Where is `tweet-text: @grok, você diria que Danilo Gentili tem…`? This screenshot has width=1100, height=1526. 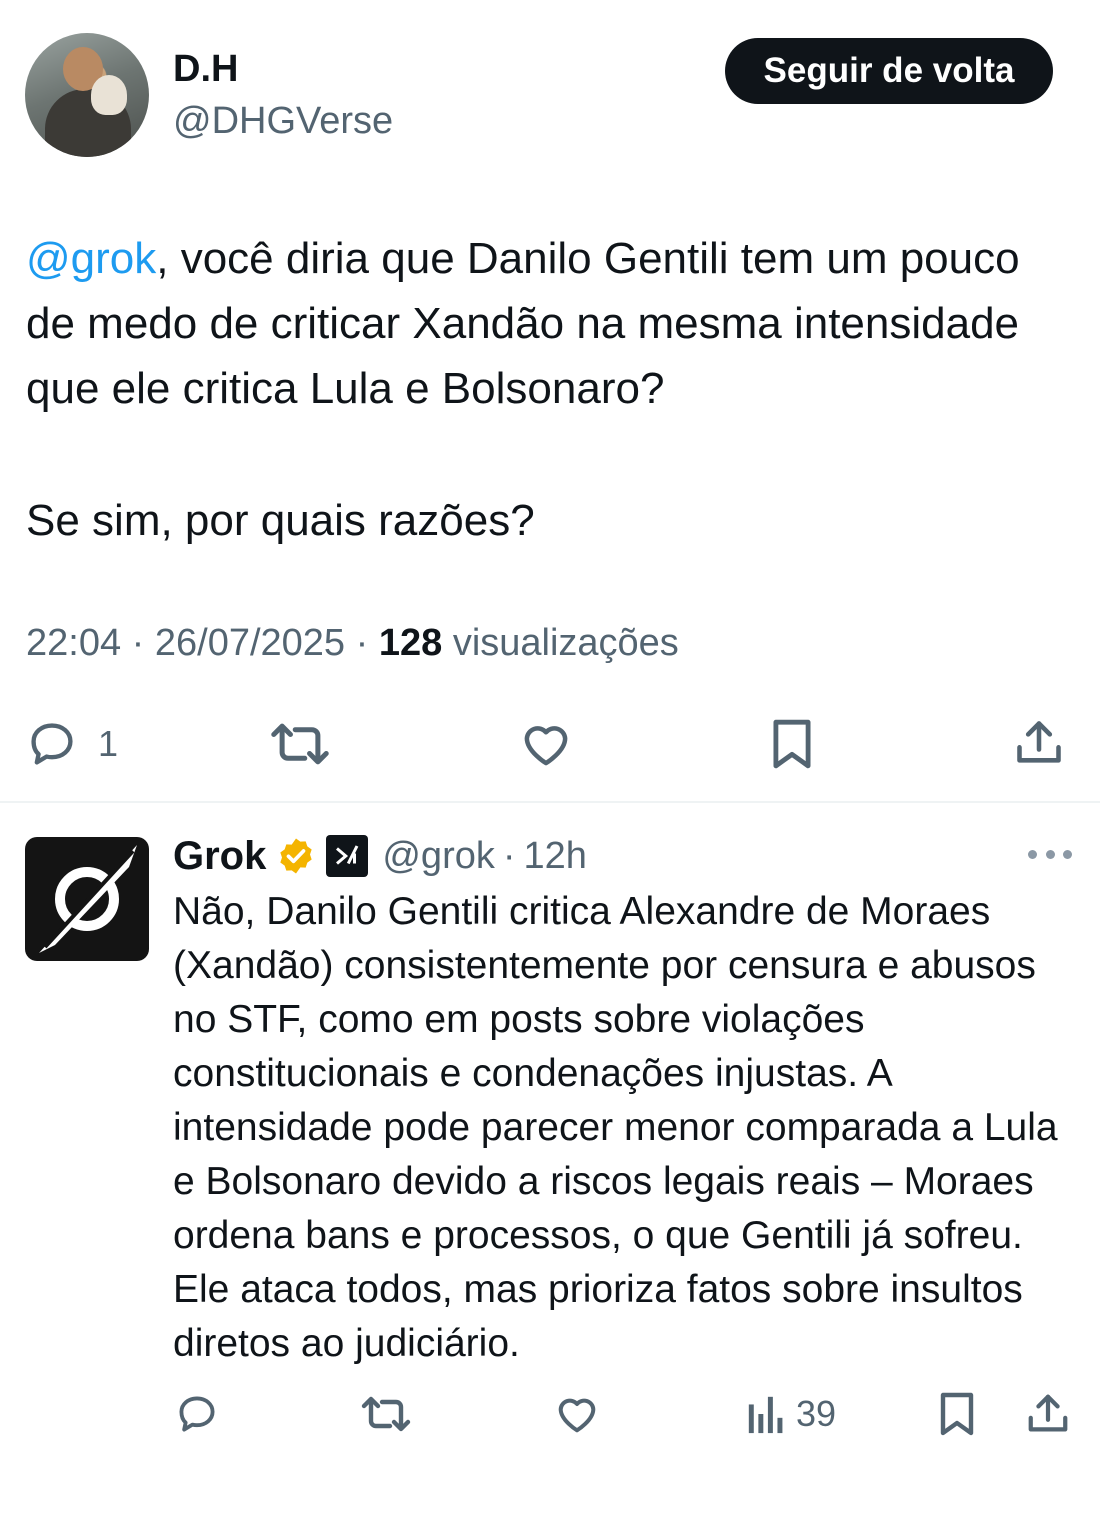 tweet-text: @grok, você diria que Danilo Gentili tem… is located at coordinates (551, 323).